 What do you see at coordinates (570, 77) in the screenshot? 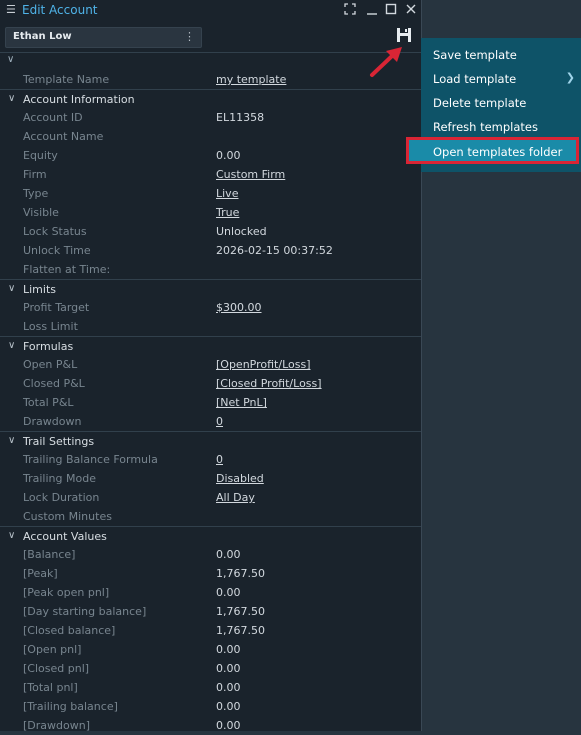
I see `chevron-right-icon: ❯` at bounding box center [570, 77].